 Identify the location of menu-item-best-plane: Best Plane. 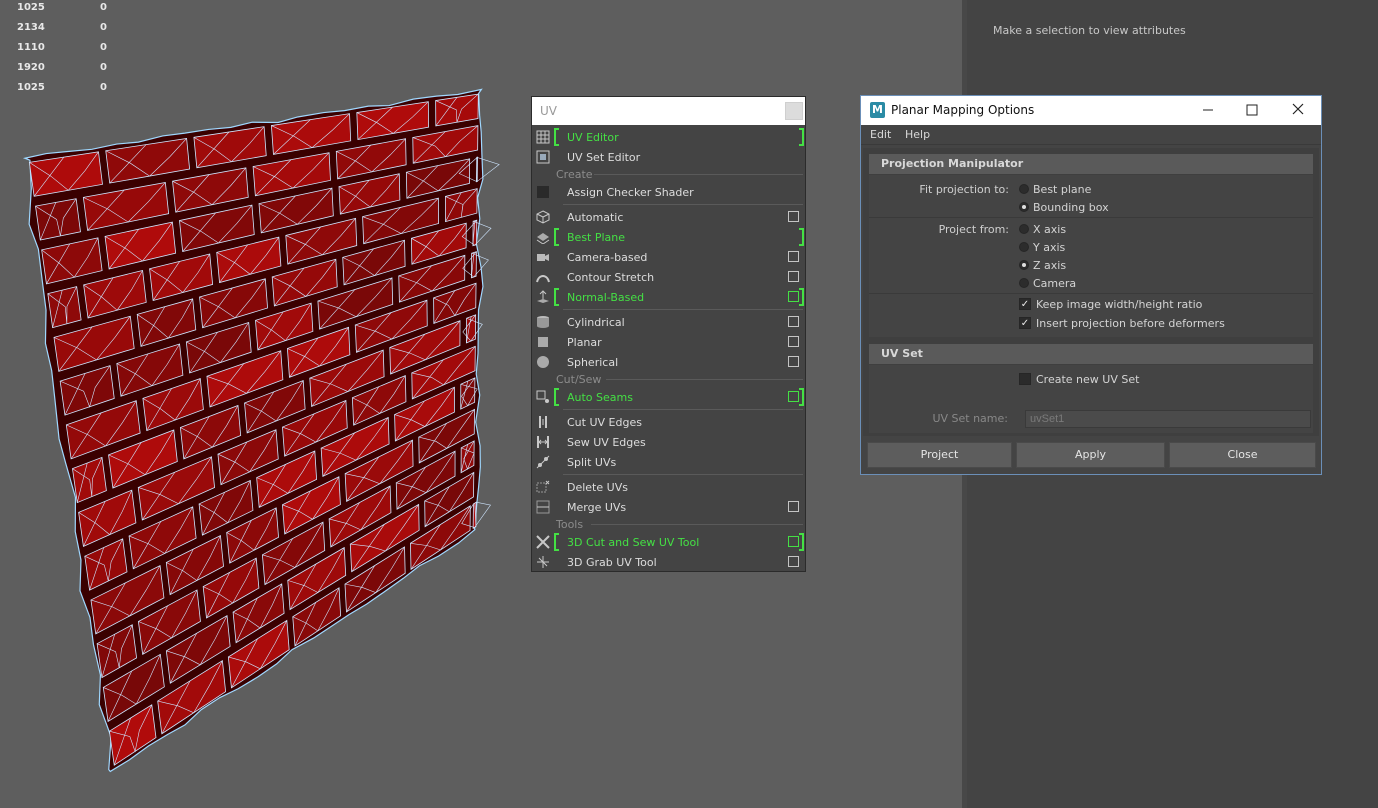
(668, 237).